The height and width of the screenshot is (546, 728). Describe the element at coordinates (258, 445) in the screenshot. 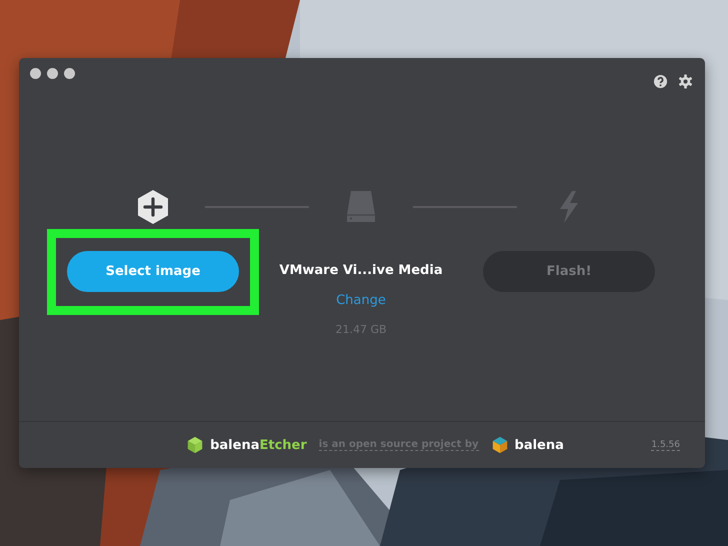

I see `app-logo-text: balenaEtcher` at that location.